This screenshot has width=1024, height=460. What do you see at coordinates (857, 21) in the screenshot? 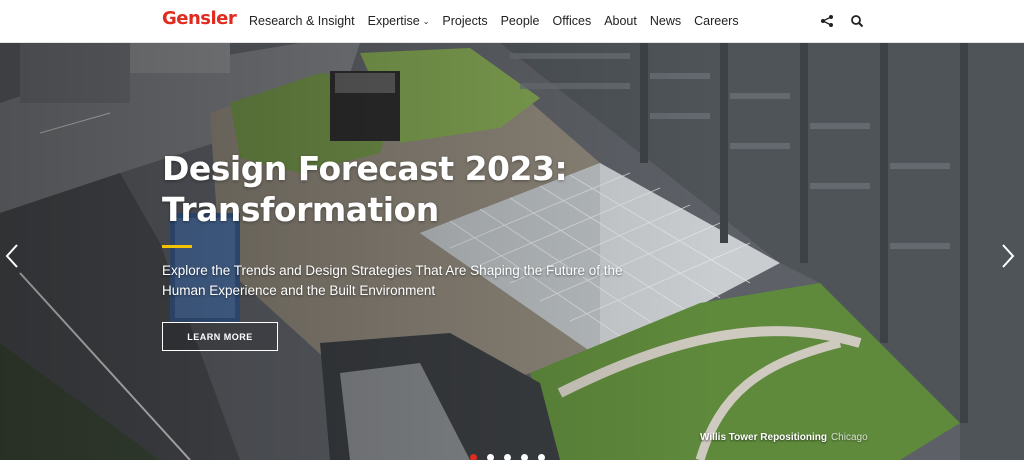
I see `search-icon` at bounding box center [857, 21].